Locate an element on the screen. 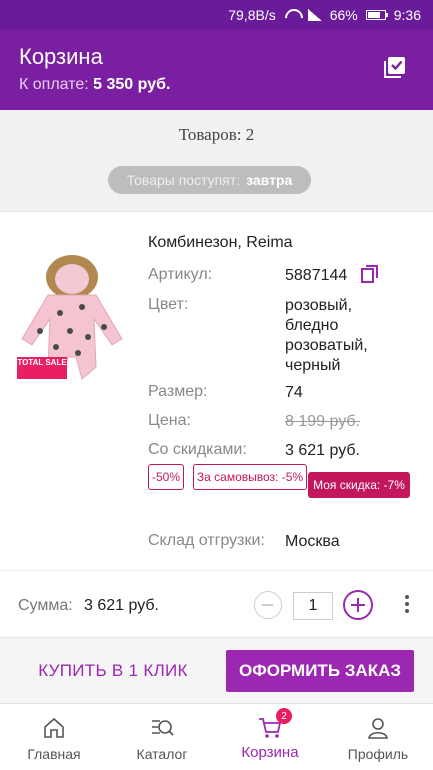 The height and width of the screenshot is (770, 433). article-value: 5887144 is located at coordinates (316, 275).